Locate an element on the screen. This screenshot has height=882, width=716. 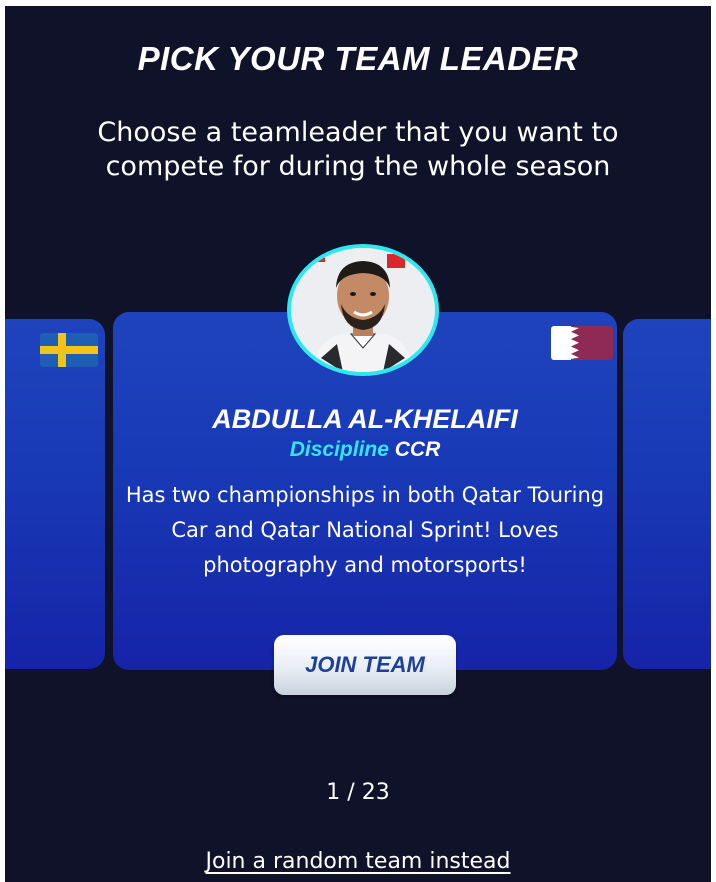
leader-name: ABDULLA AL-KHELAIFI is located at coordinates (365, 419).